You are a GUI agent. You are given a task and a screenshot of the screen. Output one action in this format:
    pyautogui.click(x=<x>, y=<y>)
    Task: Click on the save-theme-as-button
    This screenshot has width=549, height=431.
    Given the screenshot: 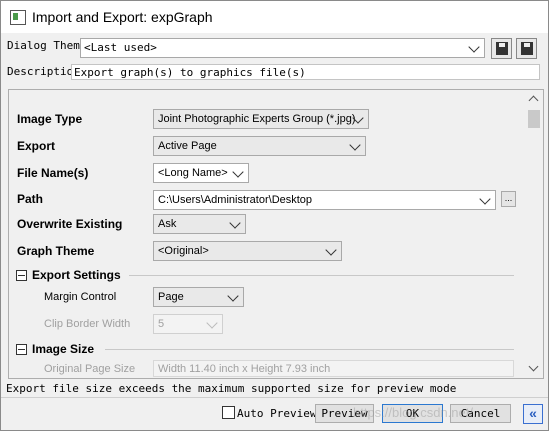 What is the action you would take?
    pyautogui.click(x=526, y=48)
    